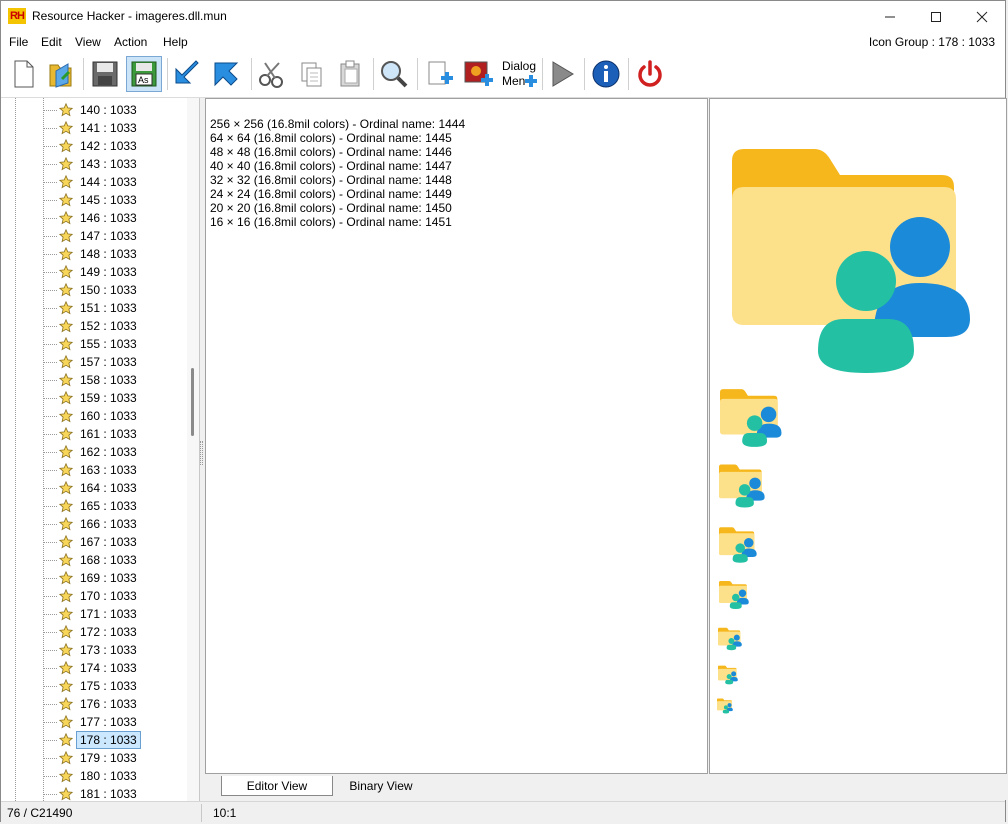  Describe the element at coordinates (394, 74) in the screenshot. I see `find-button` at that location.